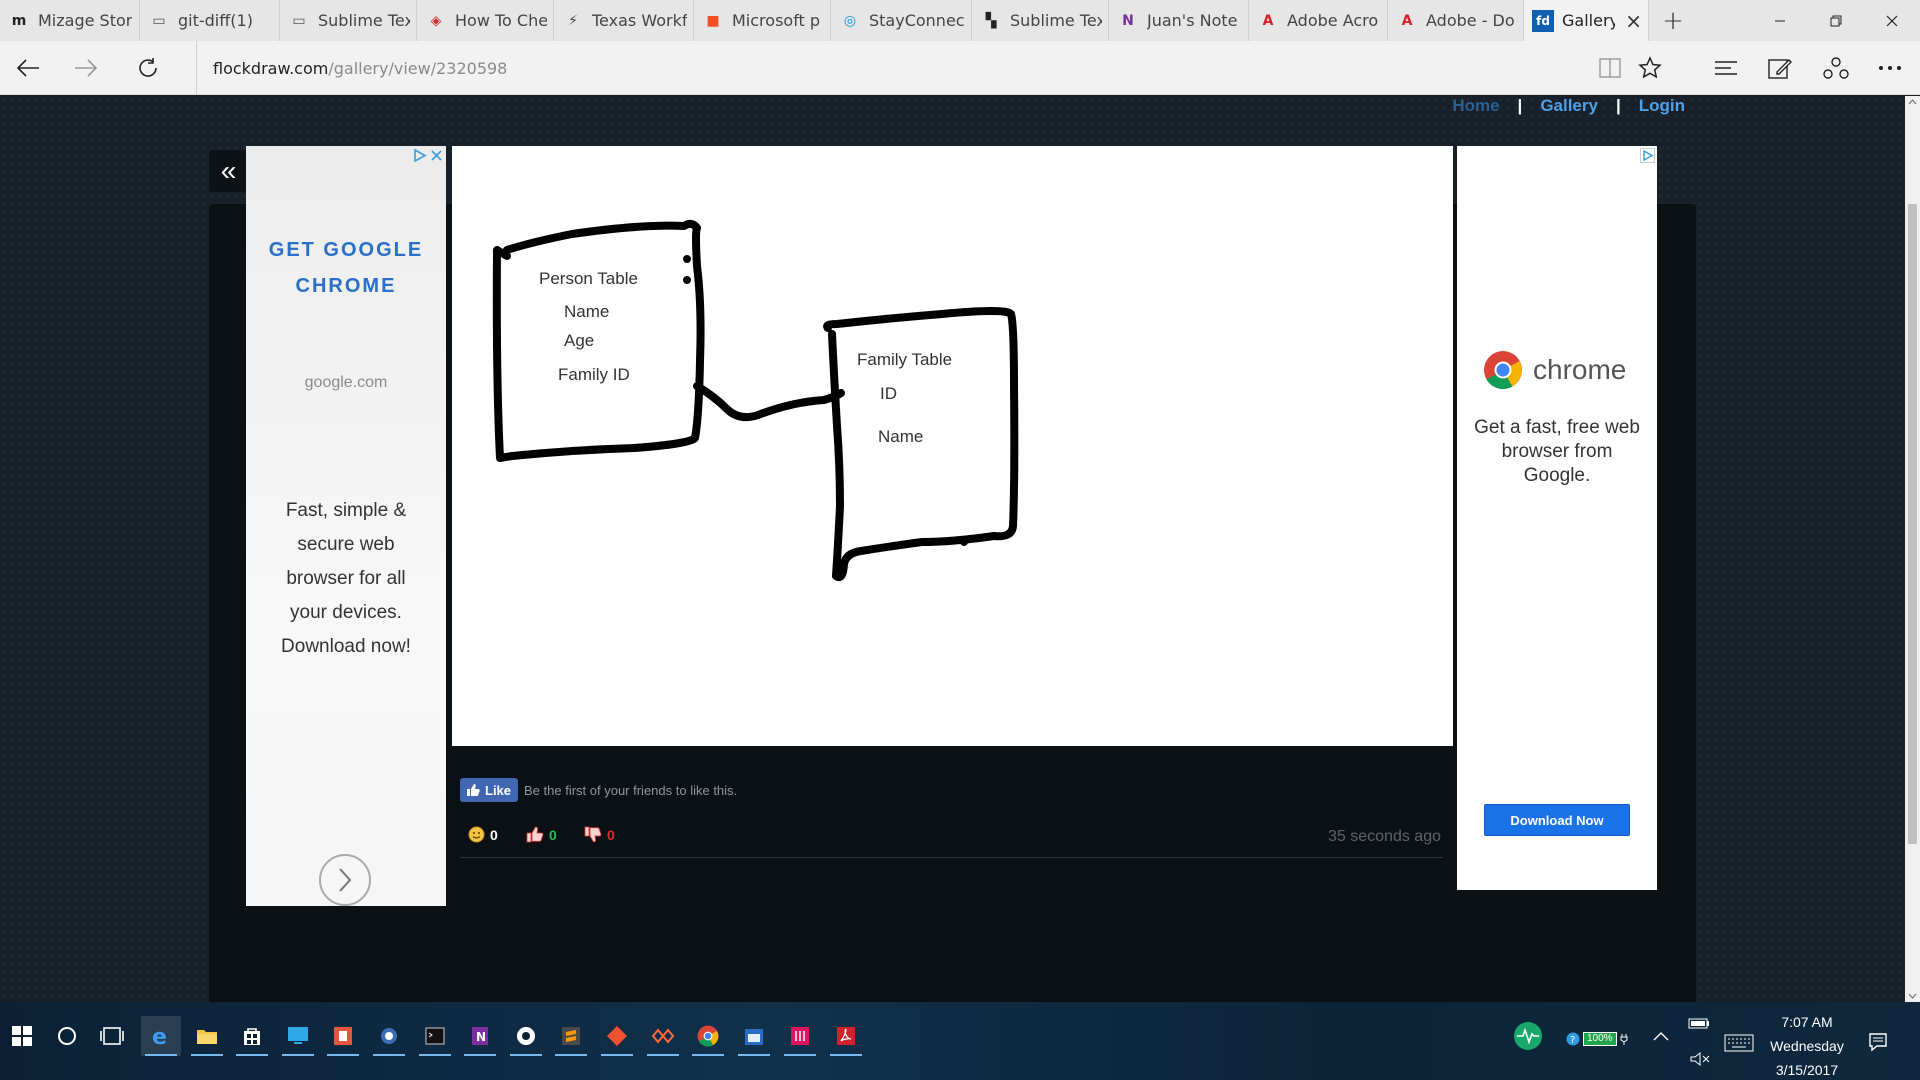  What do you see at coordinates (1456, 20) in the screenshot?
I see `browser-tab: A Adobe - Do` at bounding box center [1456, 20].